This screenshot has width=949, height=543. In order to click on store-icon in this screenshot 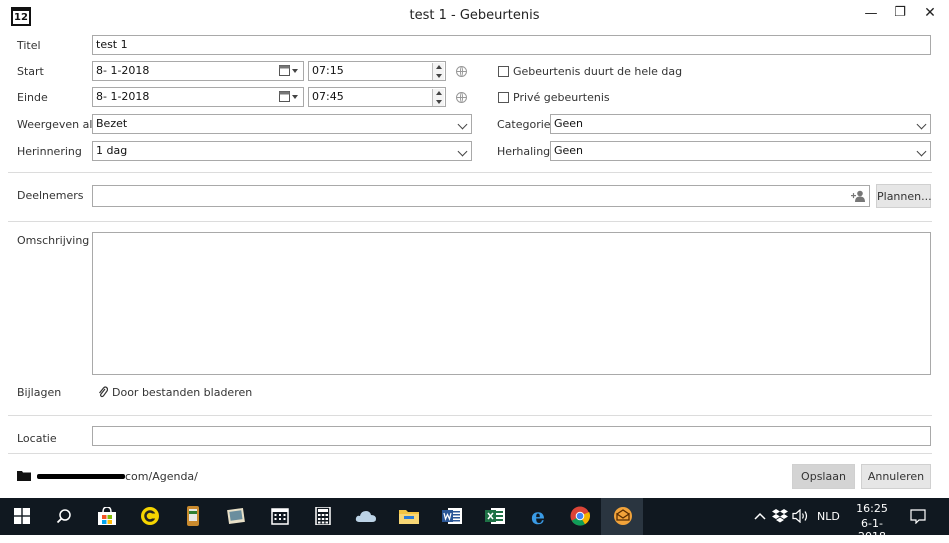, I will do `click(107, 516)`.